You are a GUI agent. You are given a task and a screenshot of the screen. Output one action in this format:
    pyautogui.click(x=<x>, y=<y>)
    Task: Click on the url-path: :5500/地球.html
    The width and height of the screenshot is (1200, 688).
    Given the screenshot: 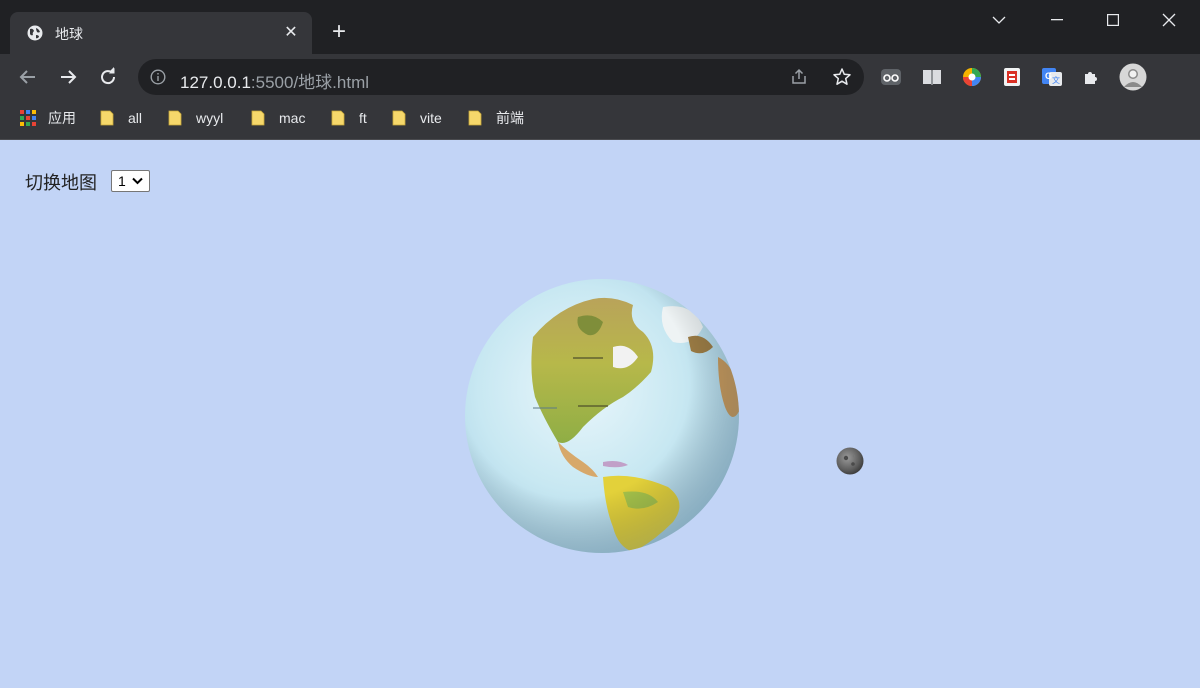 What is the action you would take?
    pyautogui.click(x=310, y=82)
    